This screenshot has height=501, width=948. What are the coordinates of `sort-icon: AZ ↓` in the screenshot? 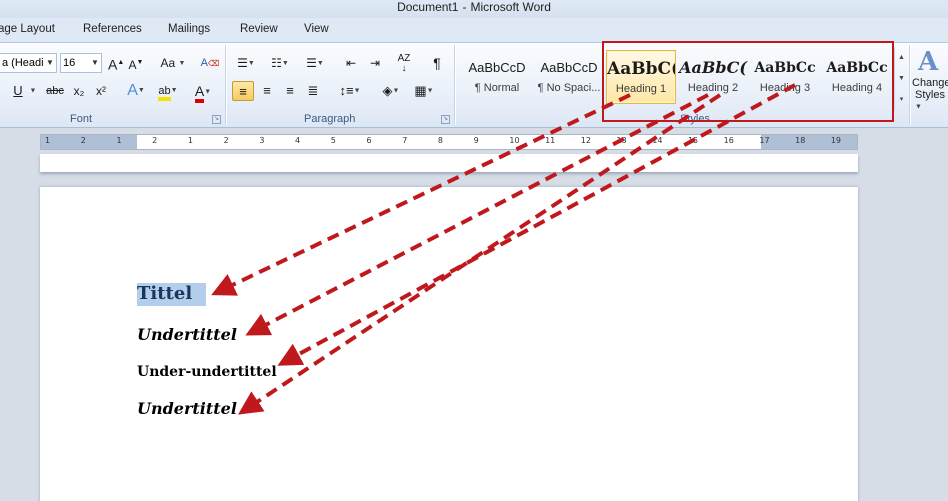 It's located at (404, 63).